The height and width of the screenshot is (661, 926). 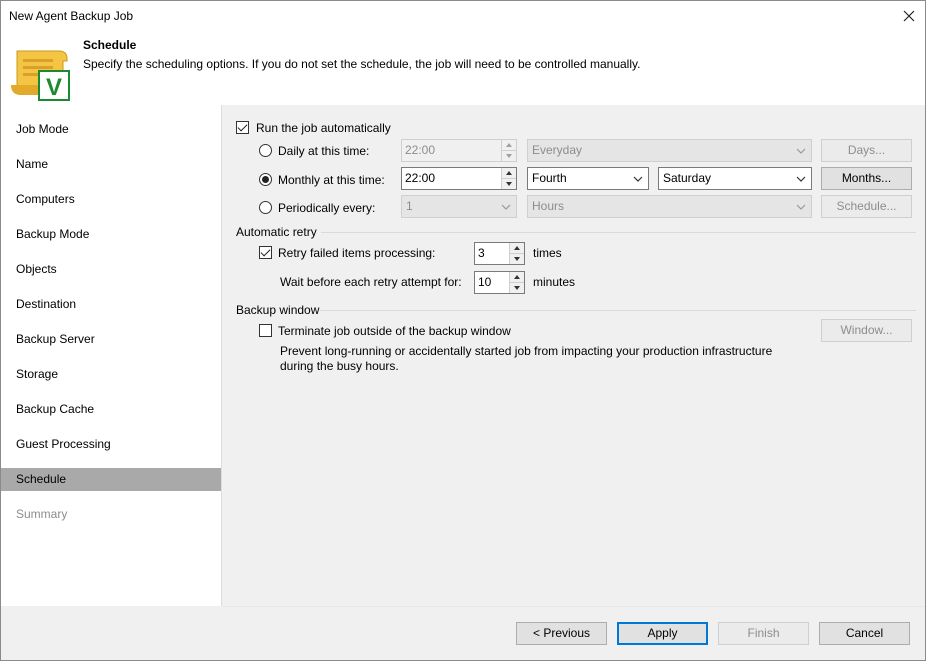 I want to click on sidebar-item-schedule: Schedule, so click(x=111, y=479).